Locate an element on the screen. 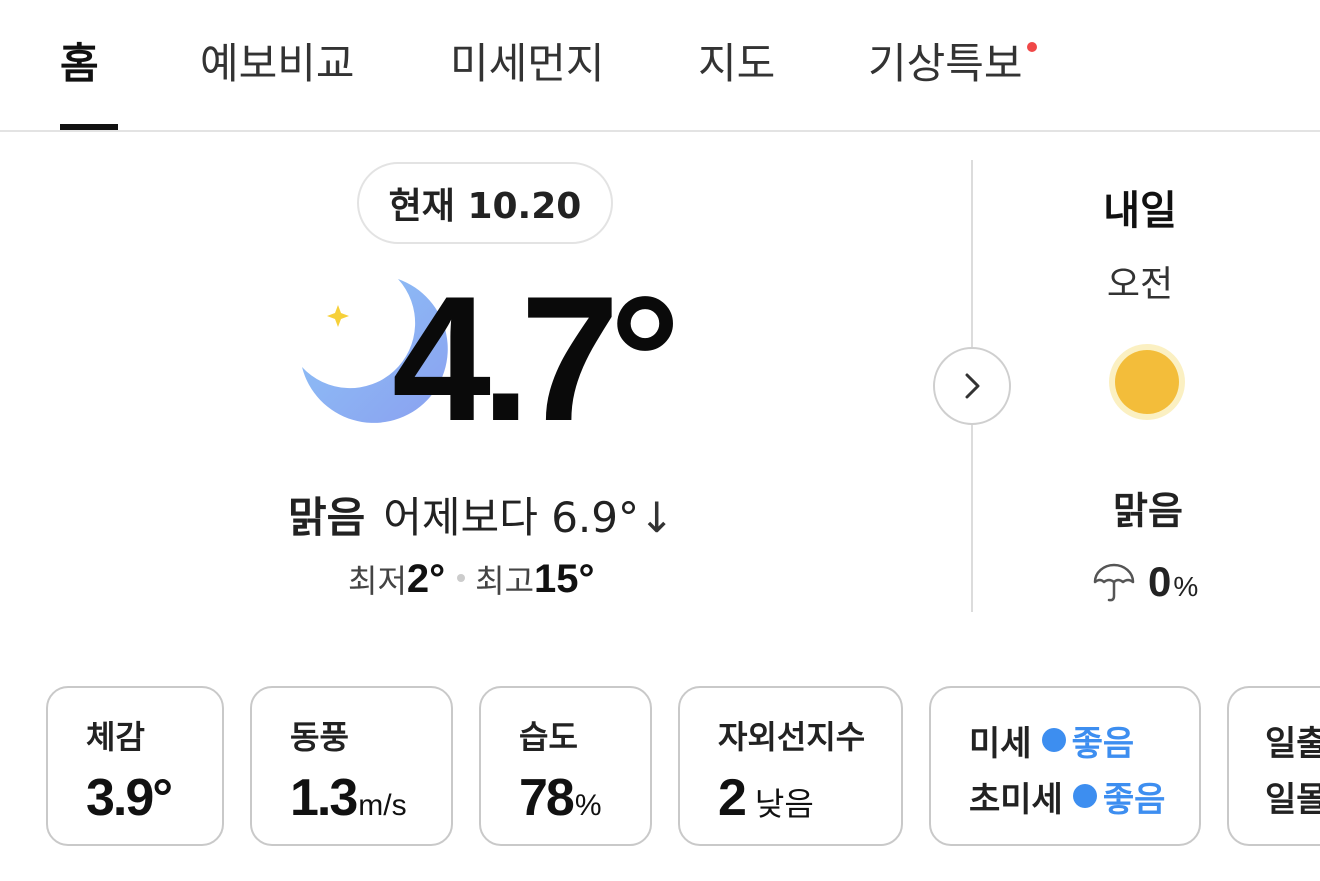 The image size is (1320, 881). pm25-status: 좋음 is located at coordinates (1134, 799).